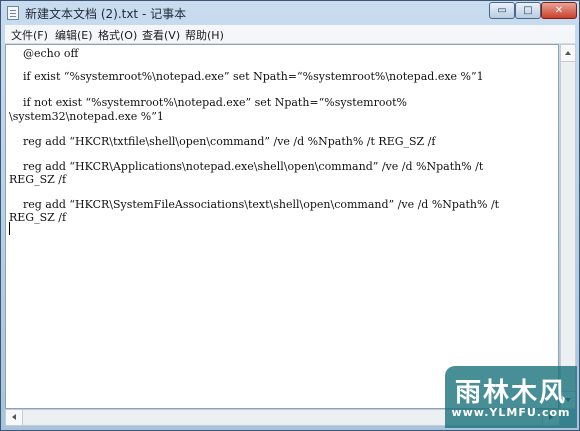  Describe the element at coordinates (161, 35) in the screenshot. I see `menu-view: 查看(V)` at that location.